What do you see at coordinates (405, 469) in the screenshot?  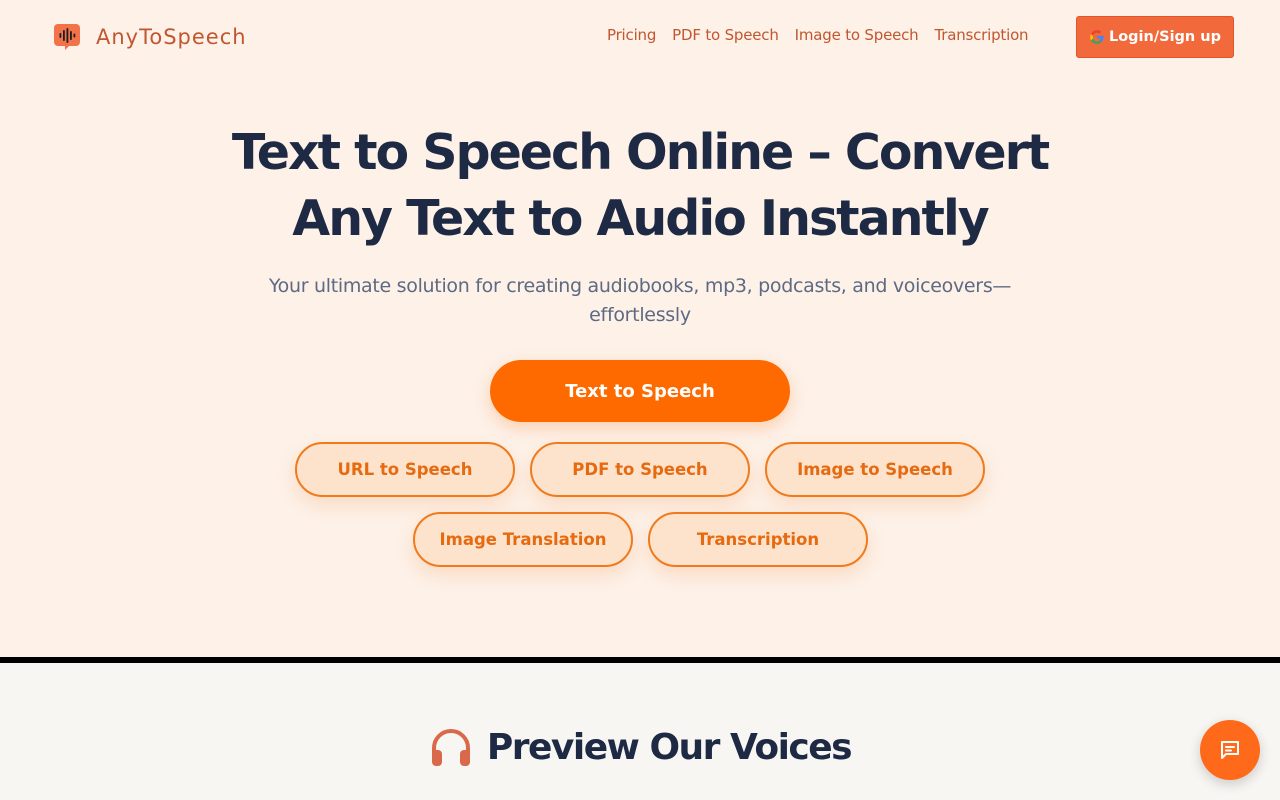 I see `url-to-speech-button: URL to Speech` at bounding box center [405, 469].